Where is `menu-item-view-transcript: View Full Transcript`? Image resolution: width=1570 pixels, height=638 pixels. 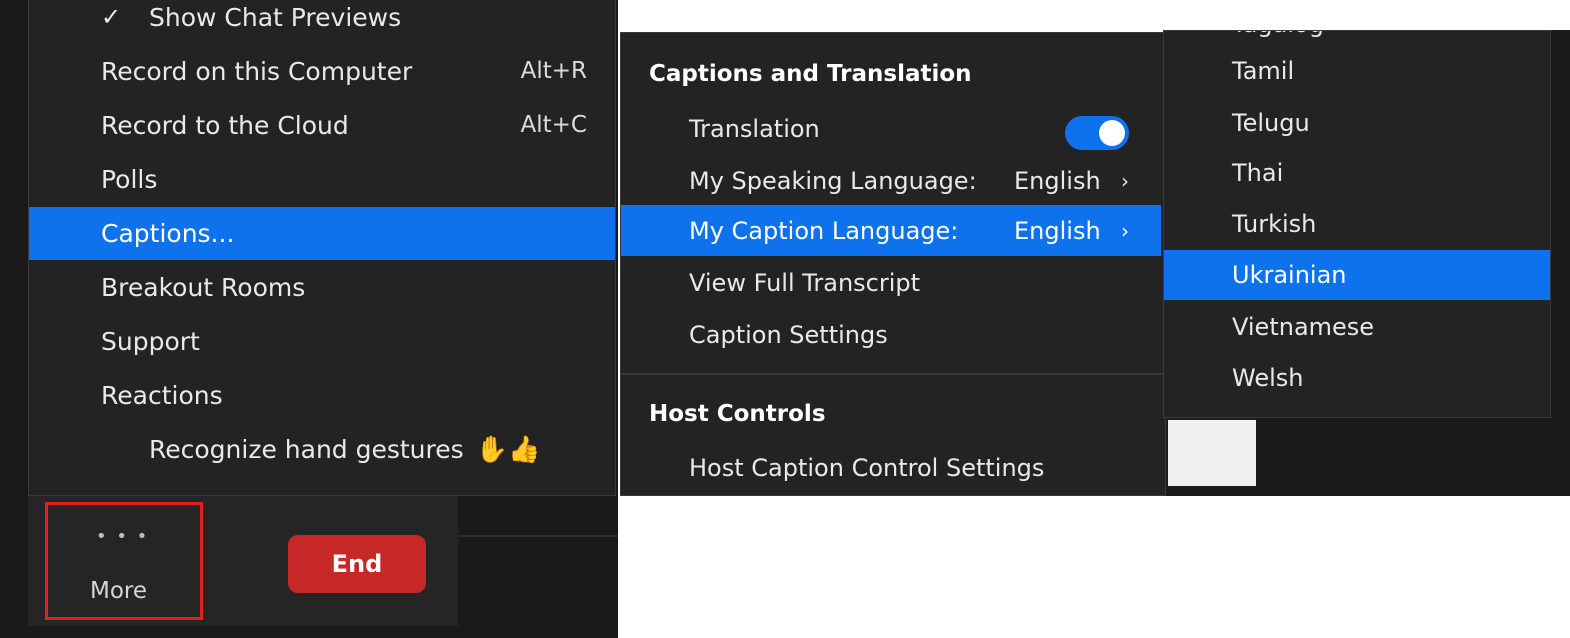 menu-item-view-transcript: View Full Transcript is located at coordinates (893, 283).